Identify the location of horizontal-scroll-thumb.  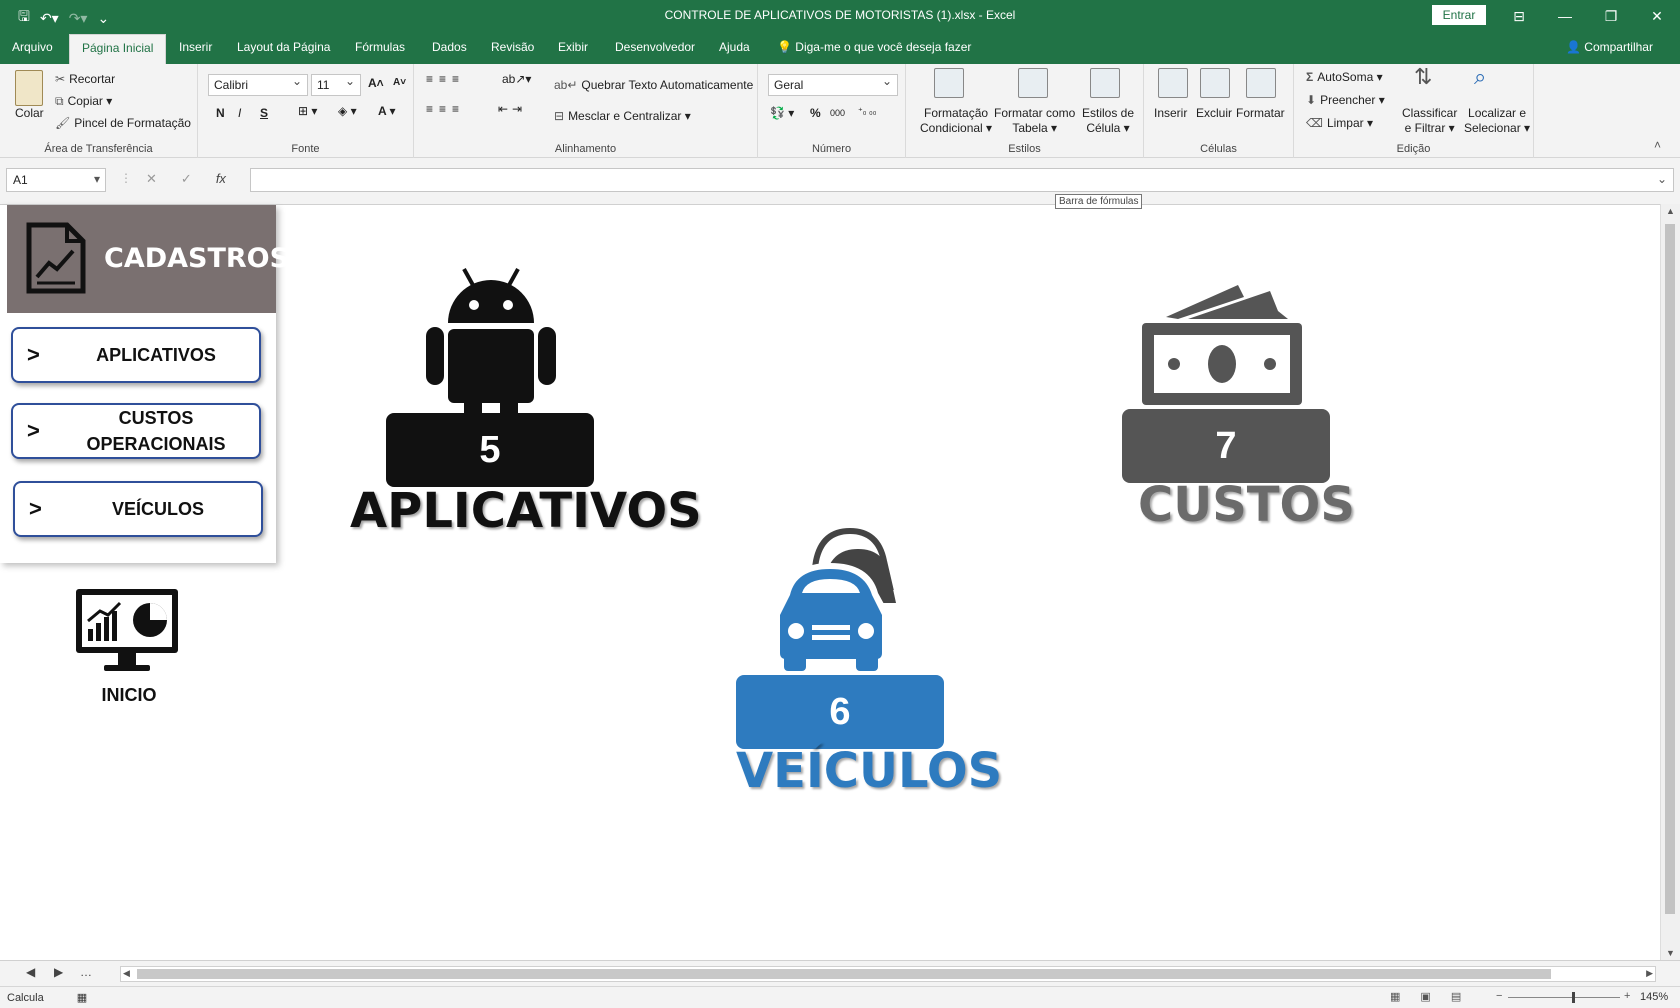
(844, 974).